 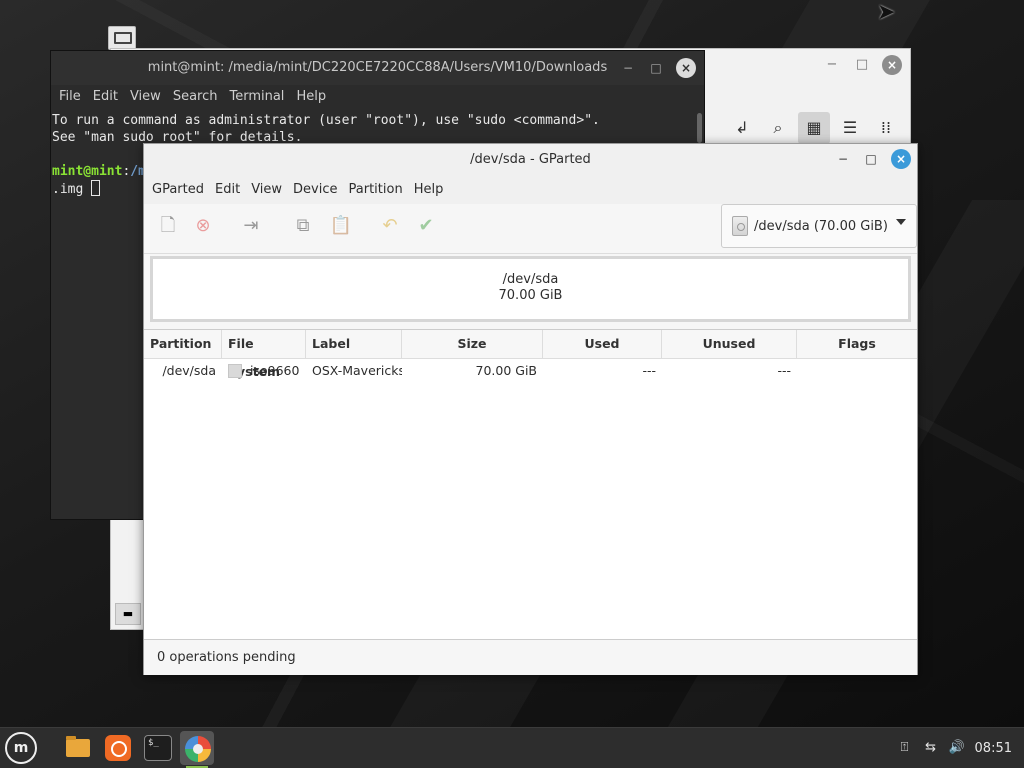 I want to click on terminal-menubar: File Edit View Search Terminal Help, so click(x=377, y=97).